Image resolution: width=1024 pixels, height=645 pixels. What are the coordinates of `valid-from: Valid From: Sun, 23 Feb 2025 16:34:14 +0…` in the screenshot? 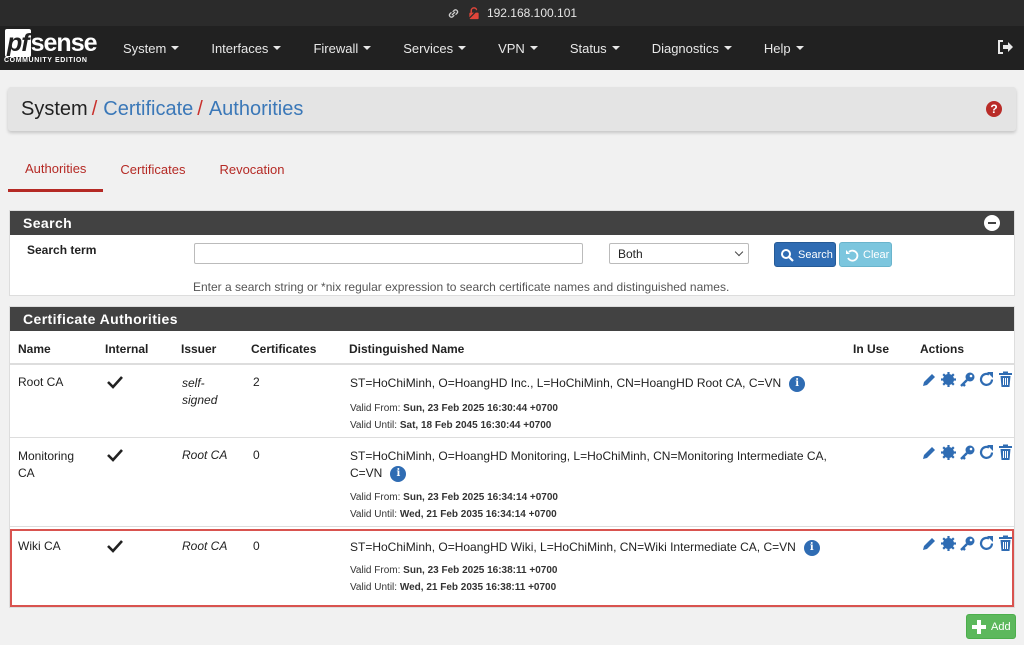 It's located at (454, 497).